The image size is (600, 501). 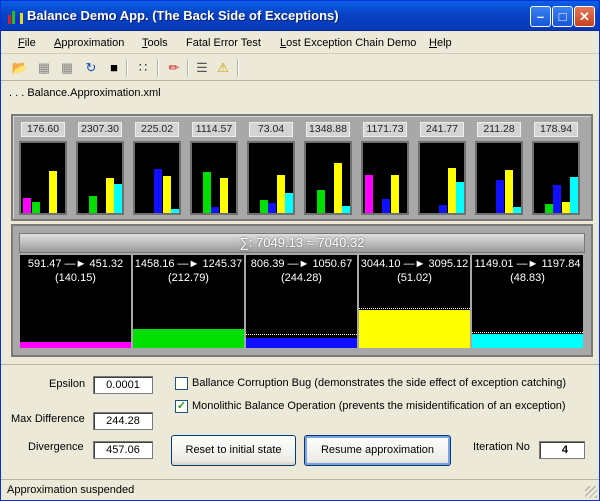 What do you see at coordinates (123, 385) in the screenshot?
I see `epsilon-value: 0.0001` at bounding box center [123, 385].